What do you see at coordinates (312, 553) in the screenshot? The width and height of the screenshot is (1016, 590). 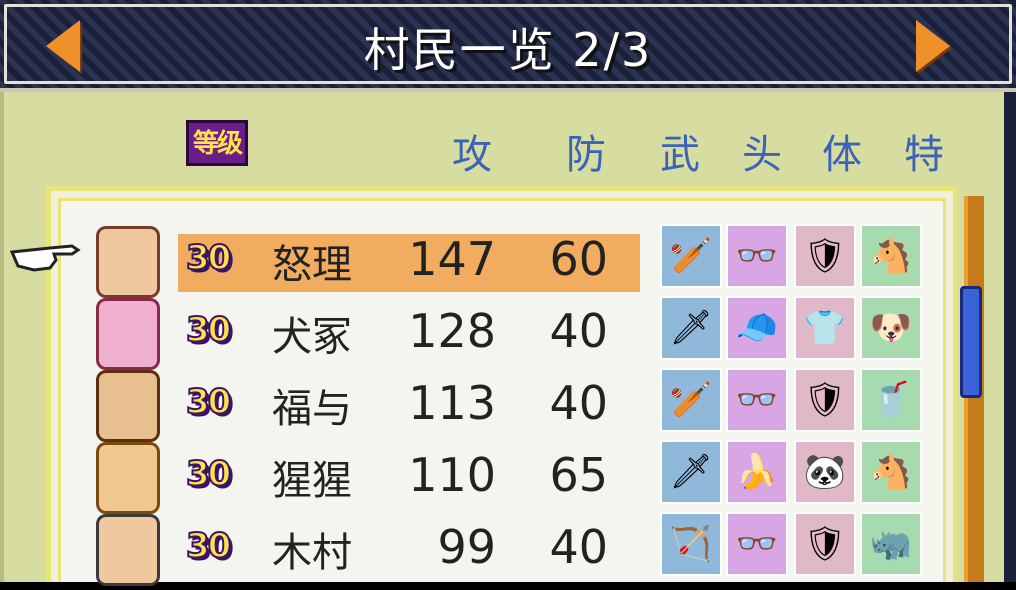 I see `villager-name: 木村` at bounding box center [312, 553].